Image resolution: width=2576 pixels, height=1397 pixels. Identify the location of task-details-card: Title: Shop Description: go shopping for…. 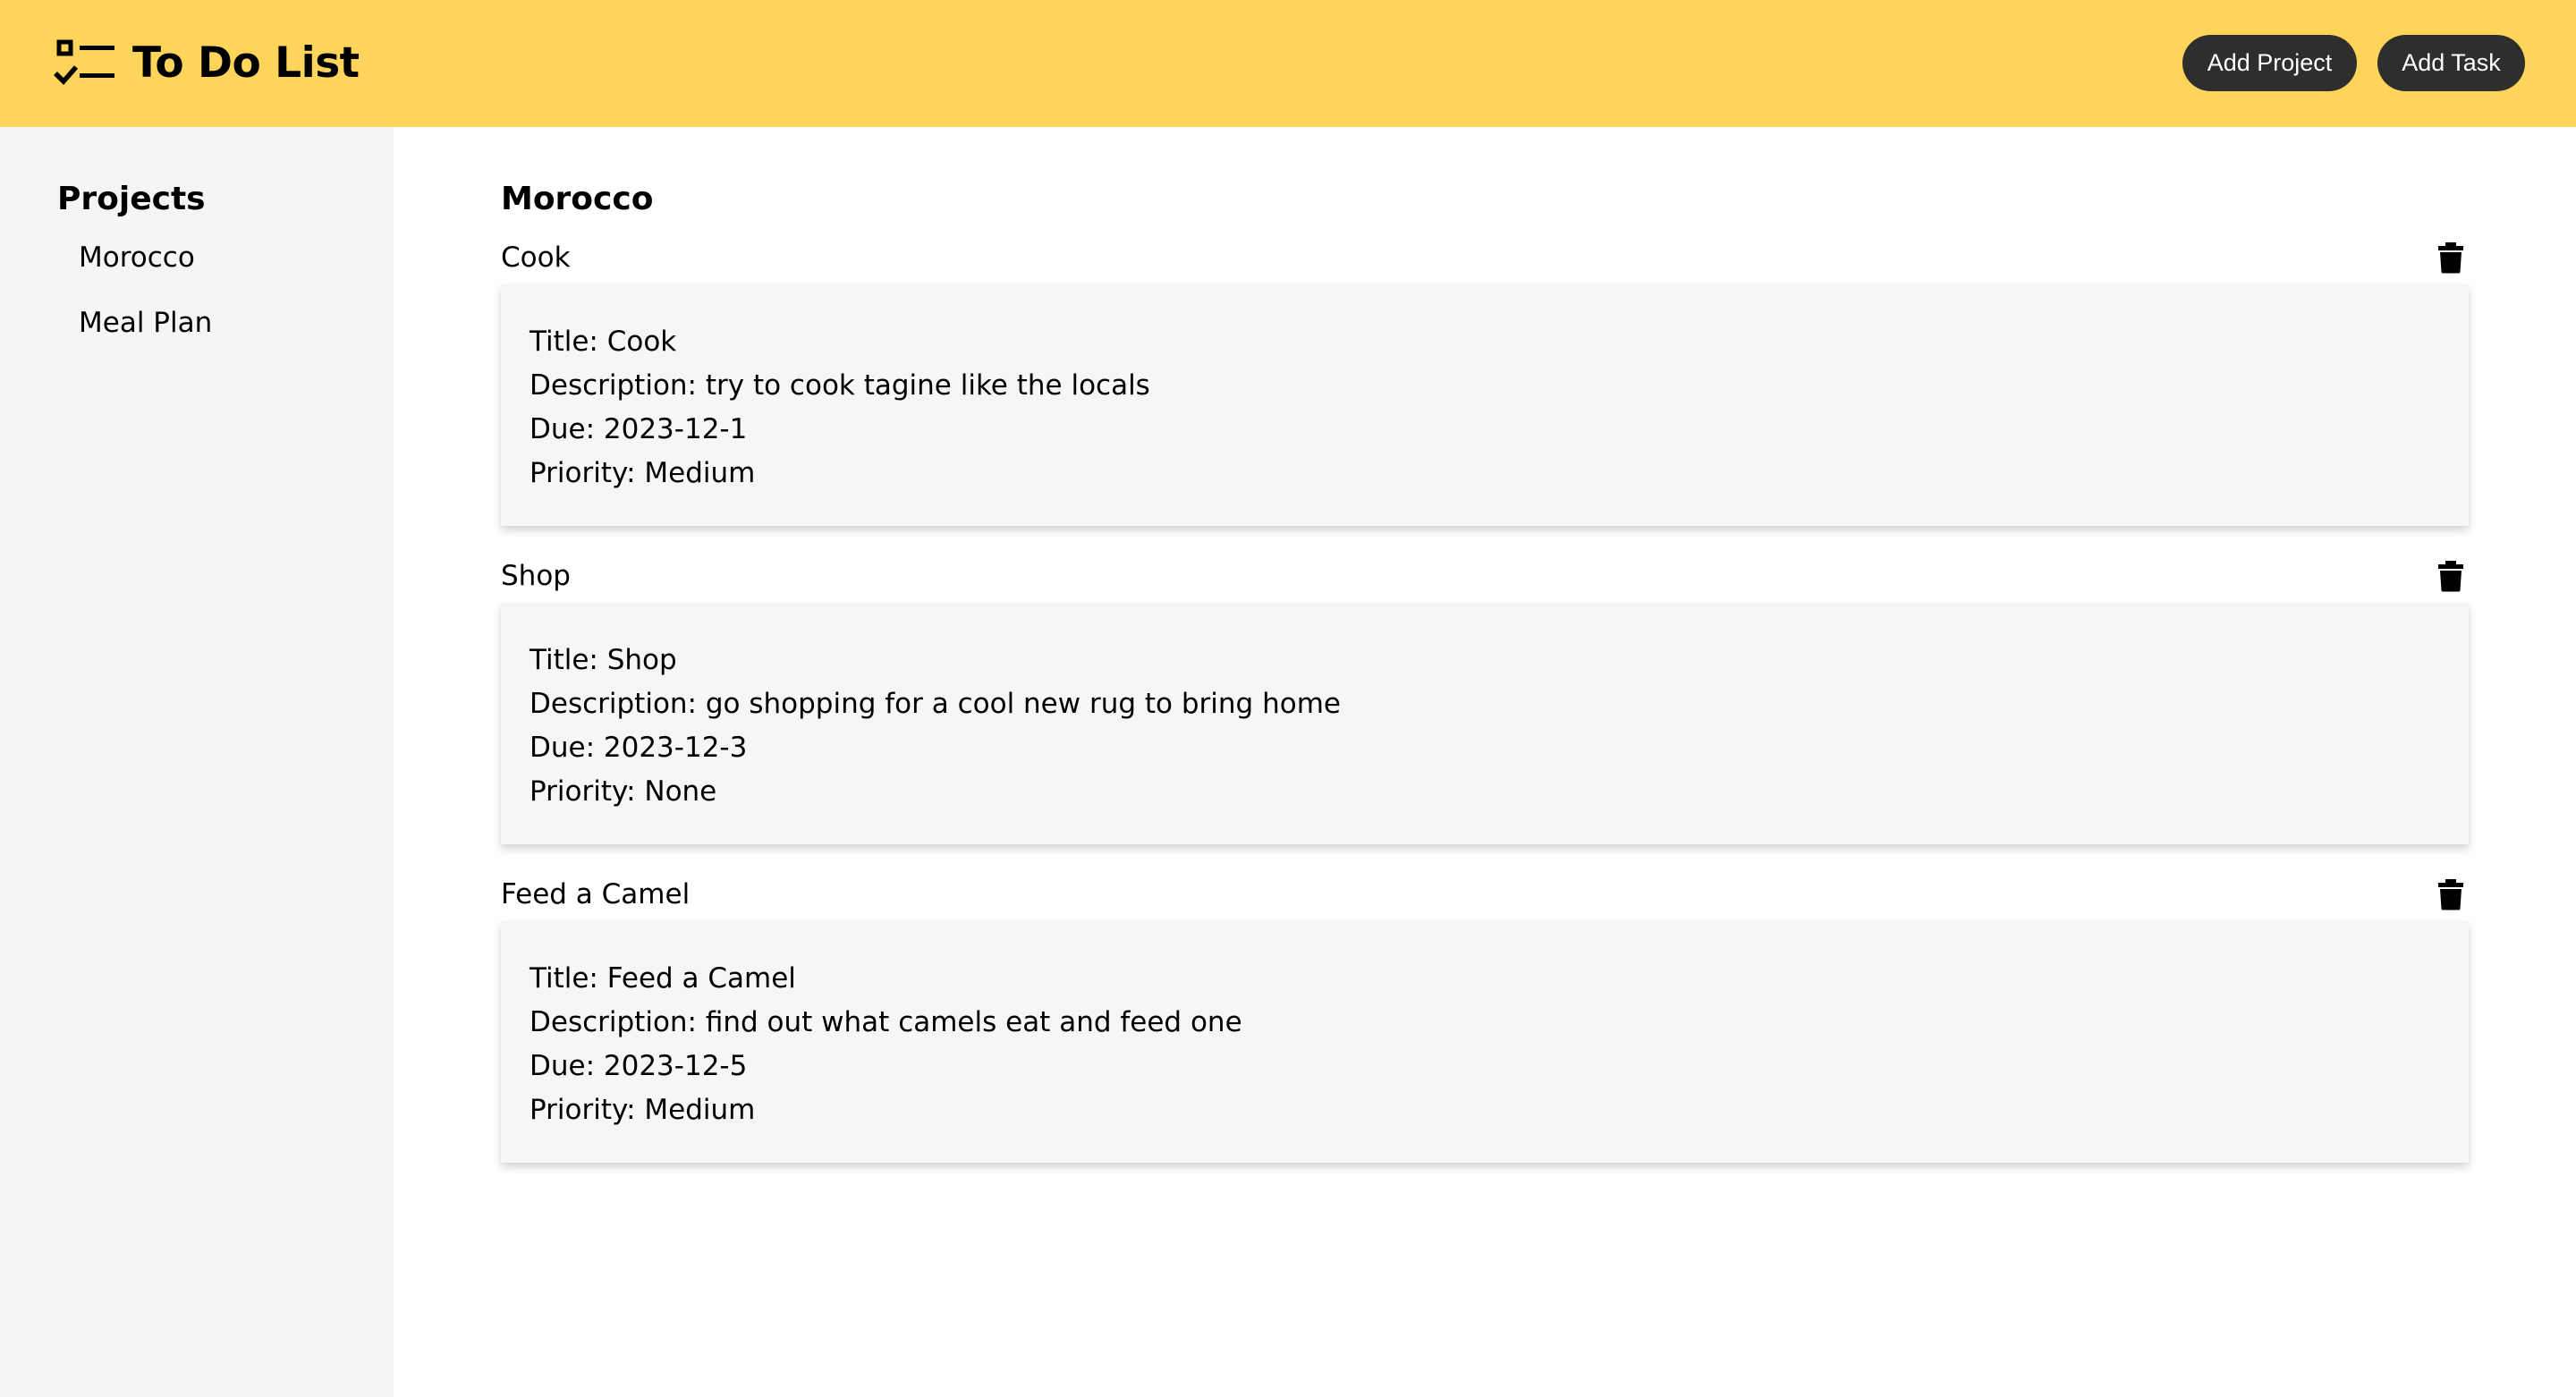
(1485, 723).